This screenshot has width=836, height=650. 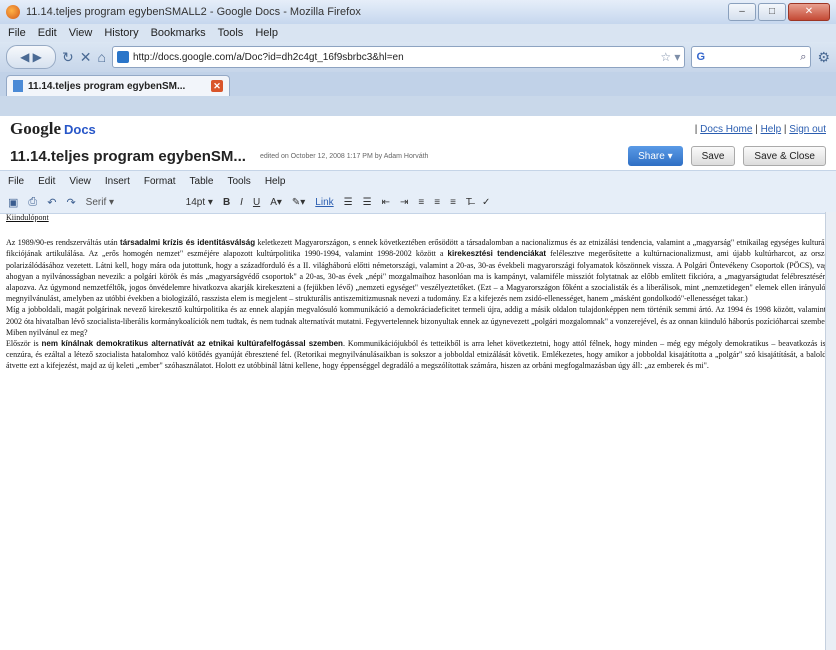 I want to click on tab-strip: 11.14.teljes program egybenSM... ✕, so click(x=418, y=84).